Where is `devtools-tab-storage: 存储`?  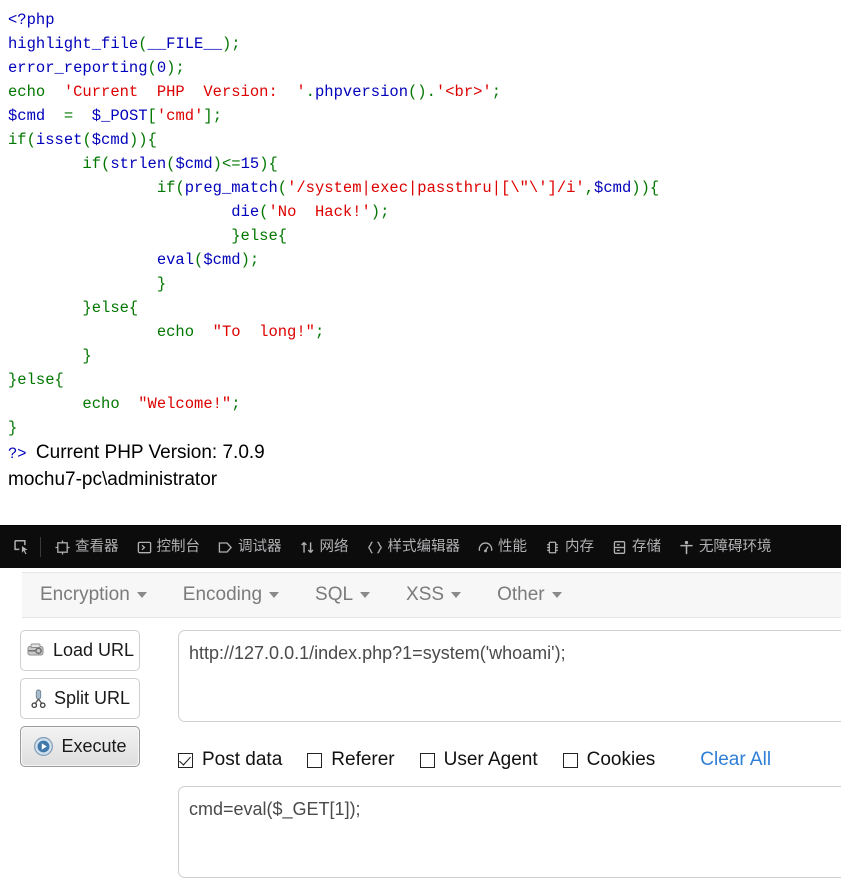
devtools-tab-storage: 存储 is located at coordinates (636, 547).